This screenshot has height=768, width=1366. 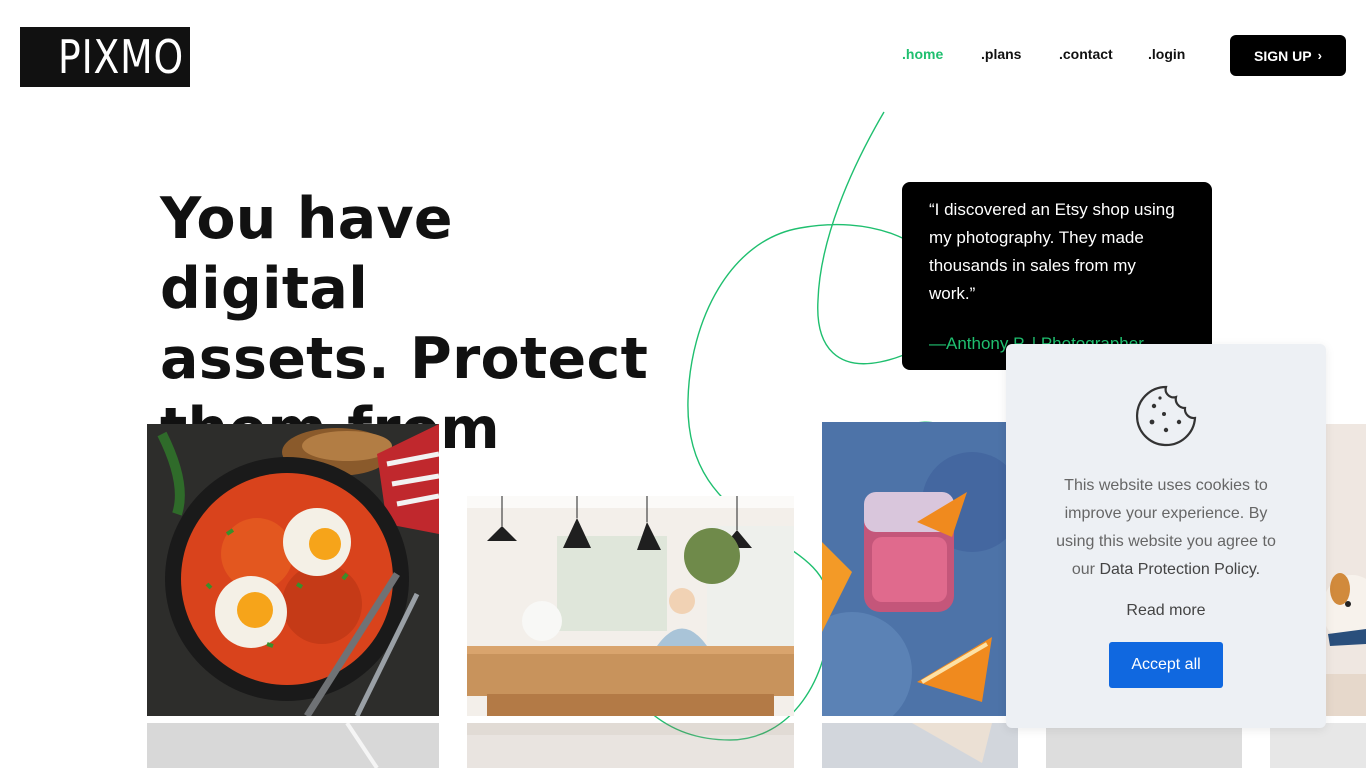 I want to click on accept-all-button: Accept all, so click(x=1166, y=665).